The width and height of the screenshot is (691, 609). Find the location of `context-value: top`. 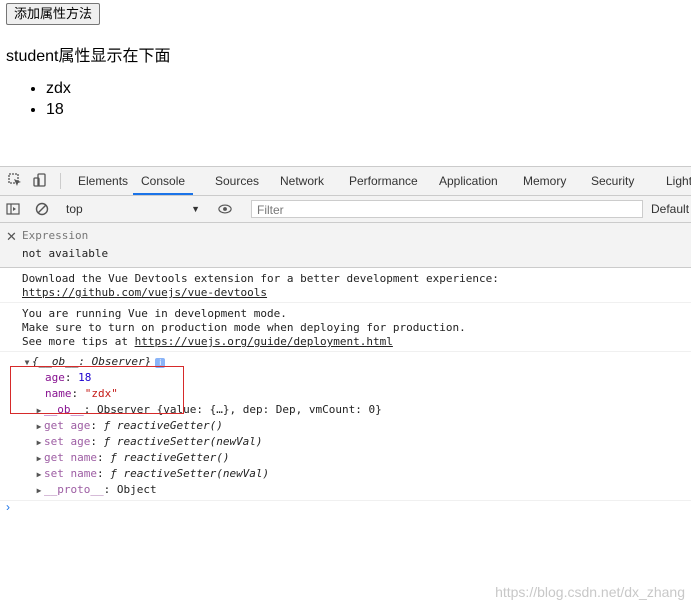

context-value: top is located at coordinates (74, 209).